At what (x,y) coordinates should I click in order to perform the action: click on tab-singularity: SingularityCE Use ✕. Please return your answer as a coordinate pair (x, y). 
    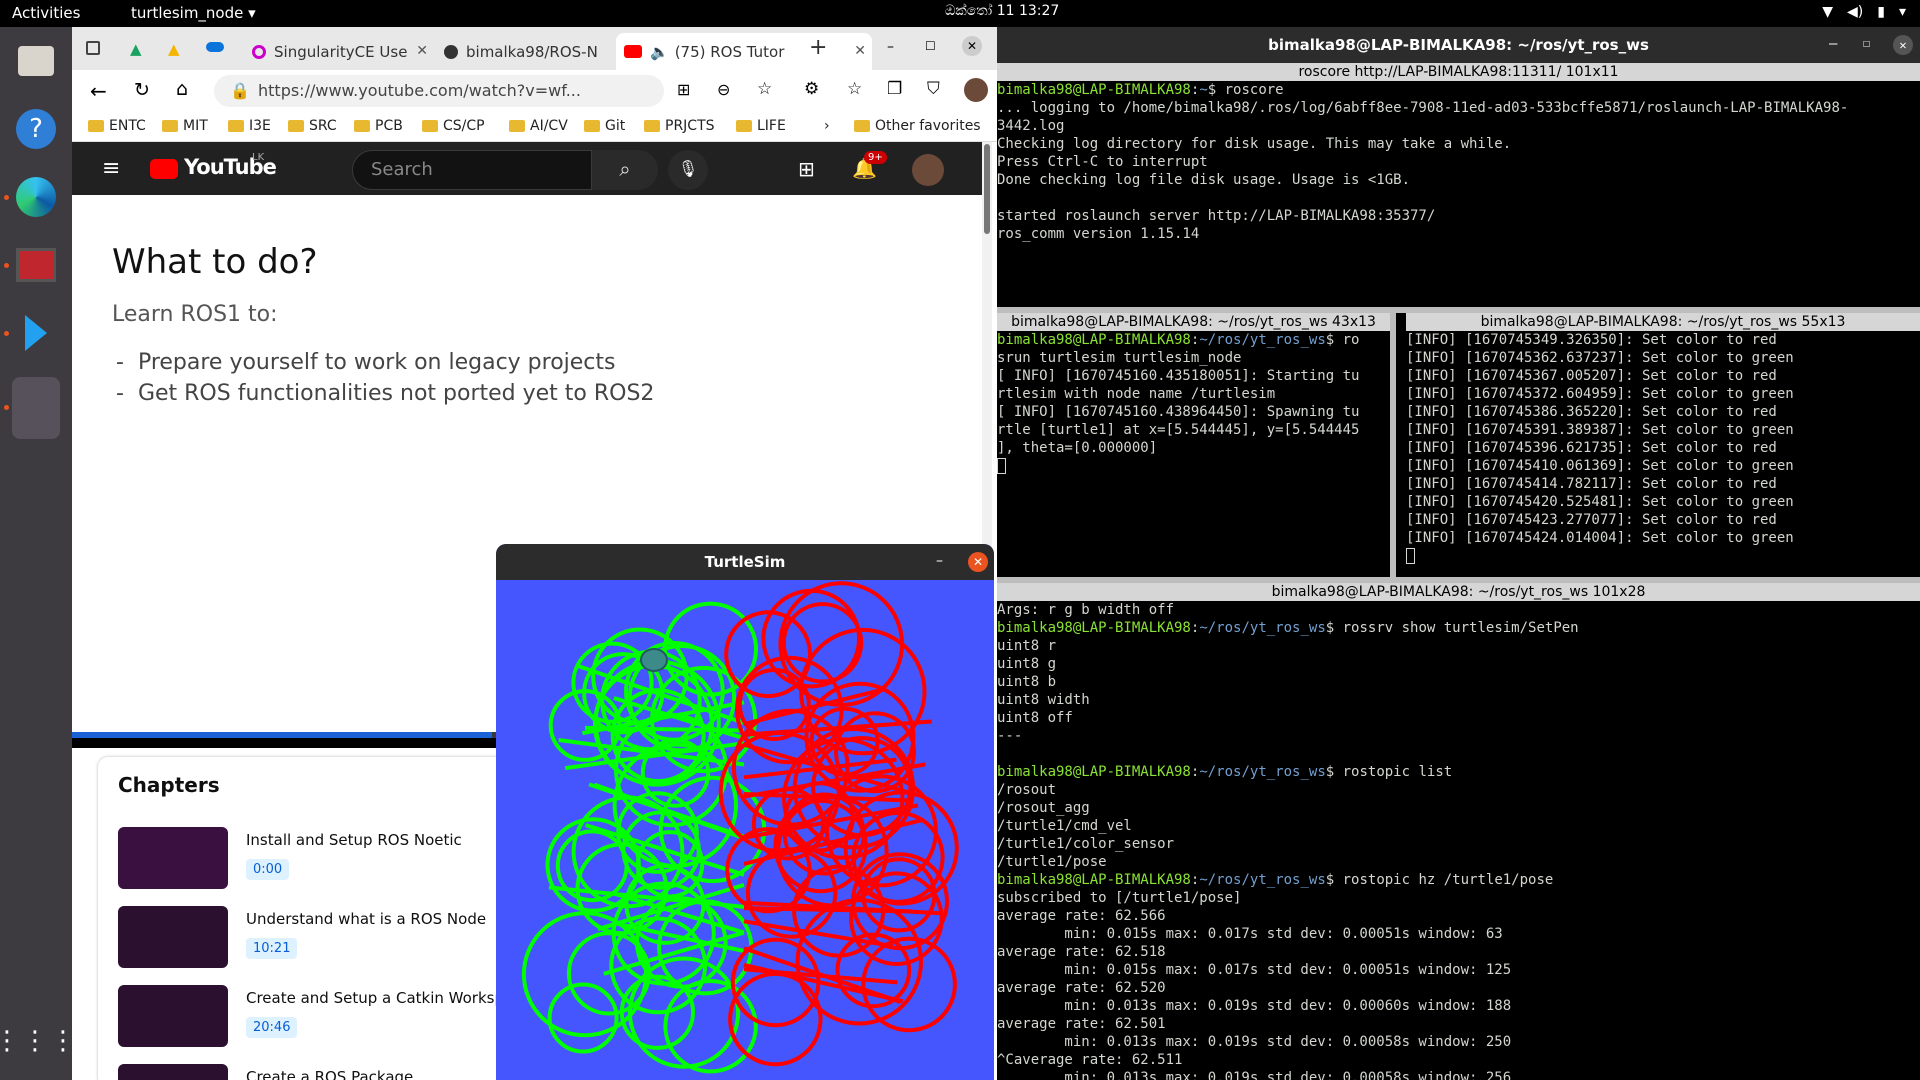
    Looking at the image, I should click on (339, 51).